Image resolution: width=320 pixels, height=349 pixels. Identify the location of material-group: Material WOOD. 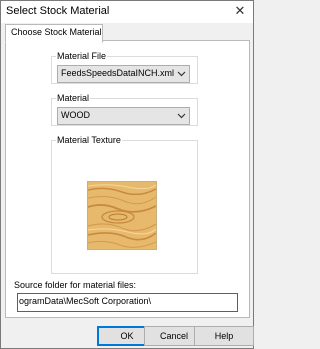
(124, 109).